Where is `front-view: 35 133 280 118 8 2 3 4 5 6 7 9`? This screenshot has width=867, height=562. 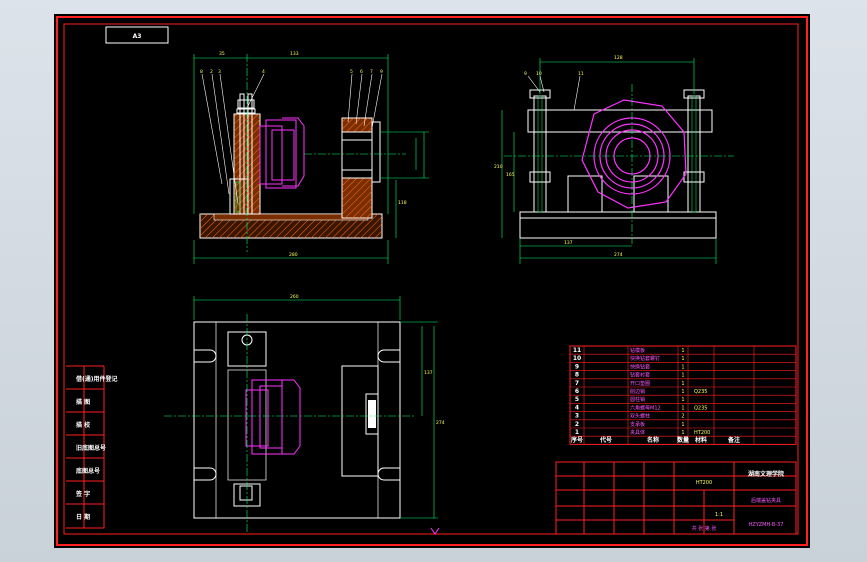
front-view: 35 133 280 118 8 2 3 4 5 6 7 9 is located at coordinates (311, 157).